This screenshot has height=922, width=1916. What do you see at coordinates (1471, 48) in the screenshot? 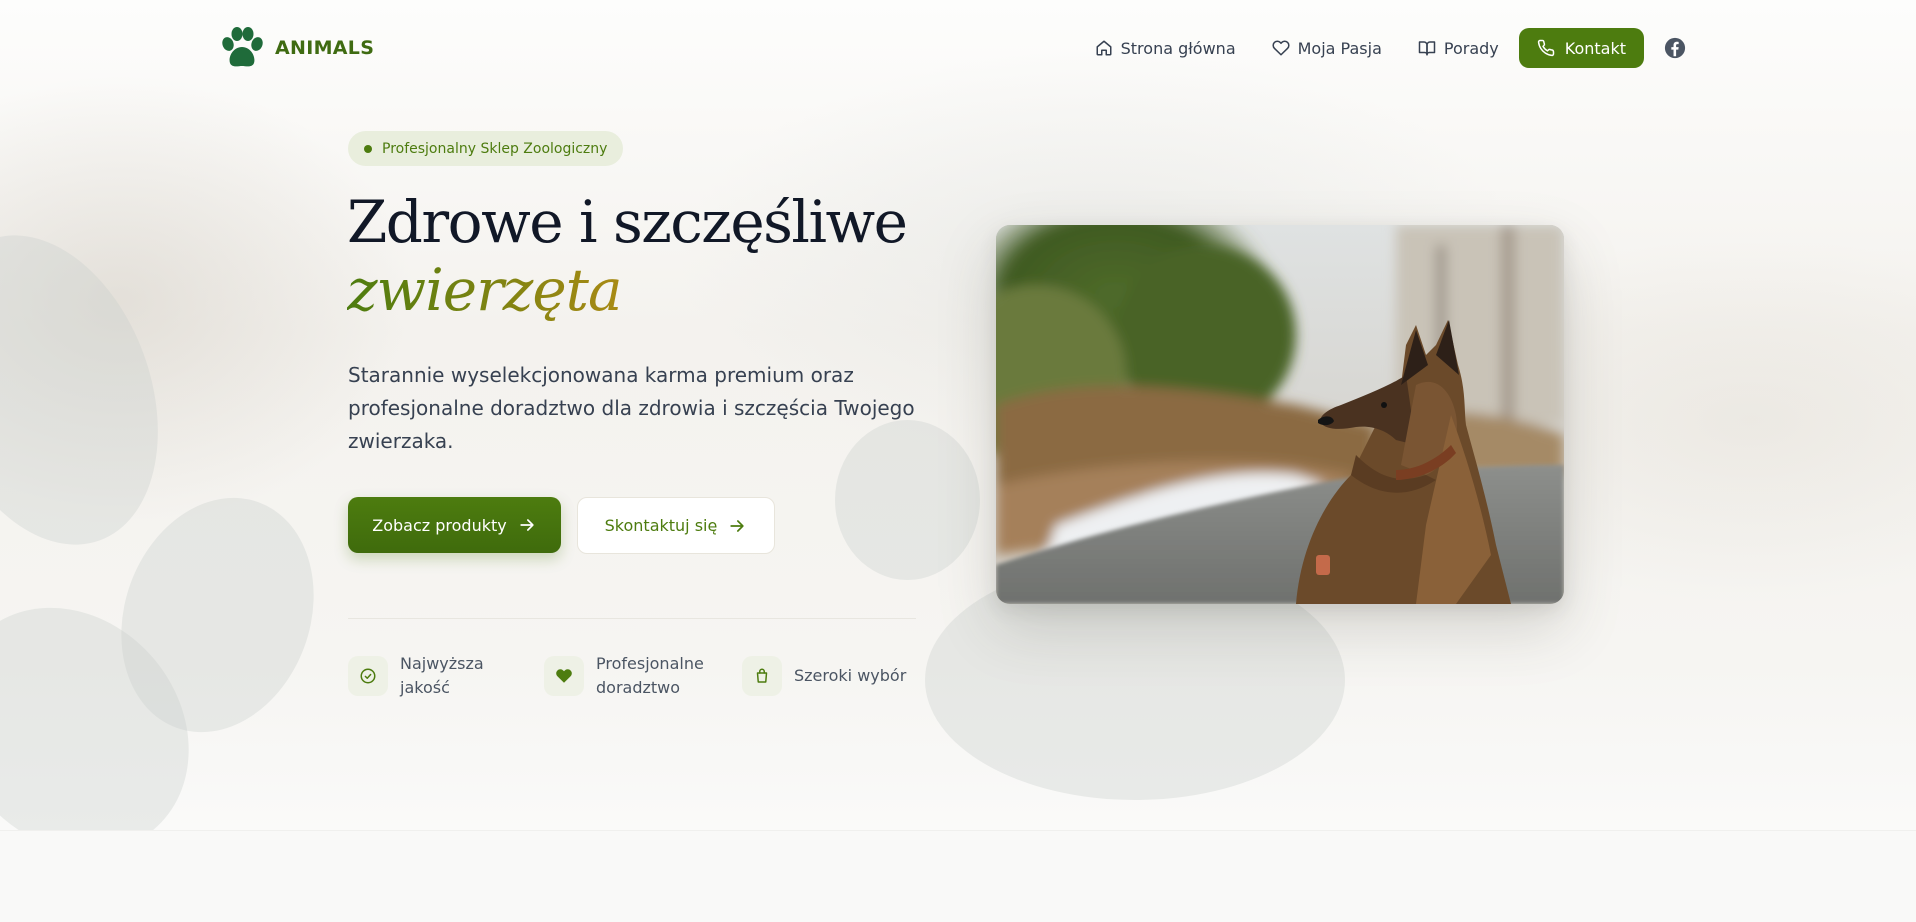
I see `nav-item-label: Porady` at bounding box center [1471, 48].